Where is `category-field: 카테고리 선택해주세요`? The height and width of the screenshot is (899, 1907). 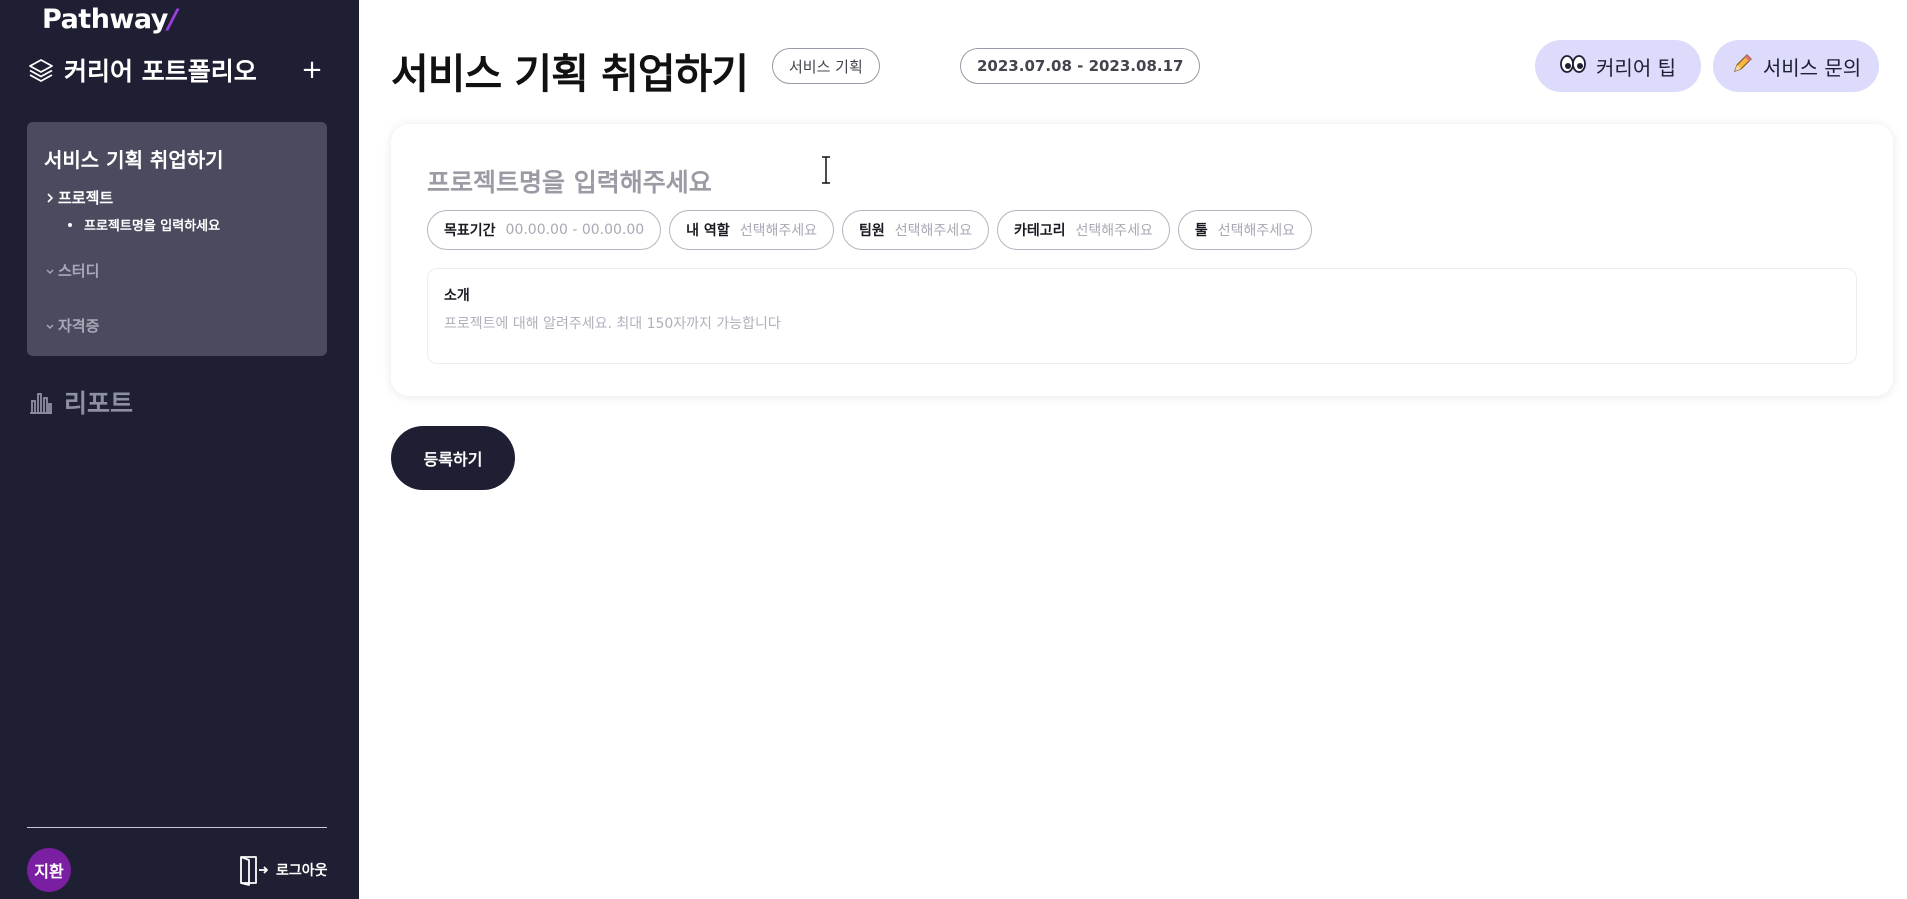
category-field: 카테고리 선택해주세요 is located at coordinates (1083, 230).